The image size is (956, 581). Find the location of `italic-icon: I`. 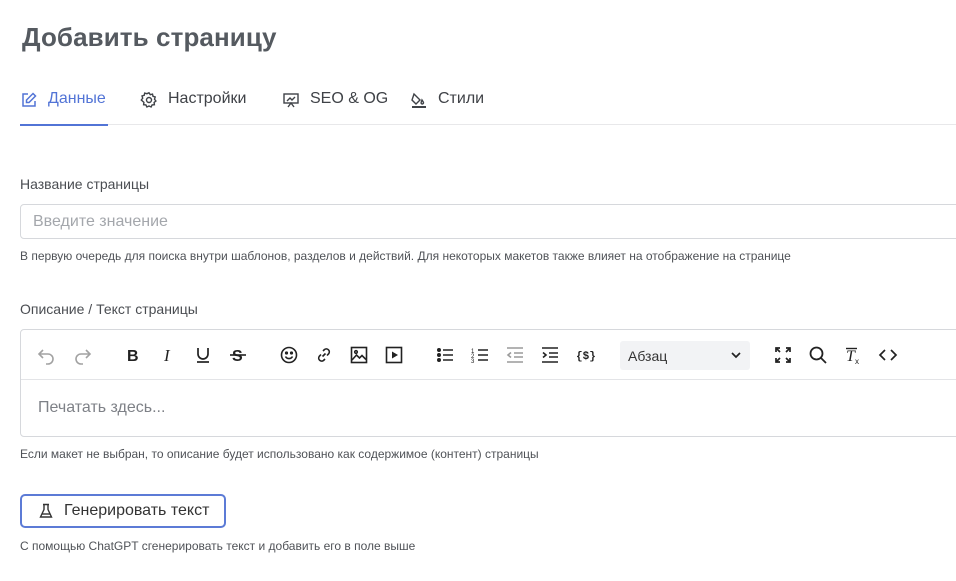

italic-icon: I is located at coordinates (168, 355).